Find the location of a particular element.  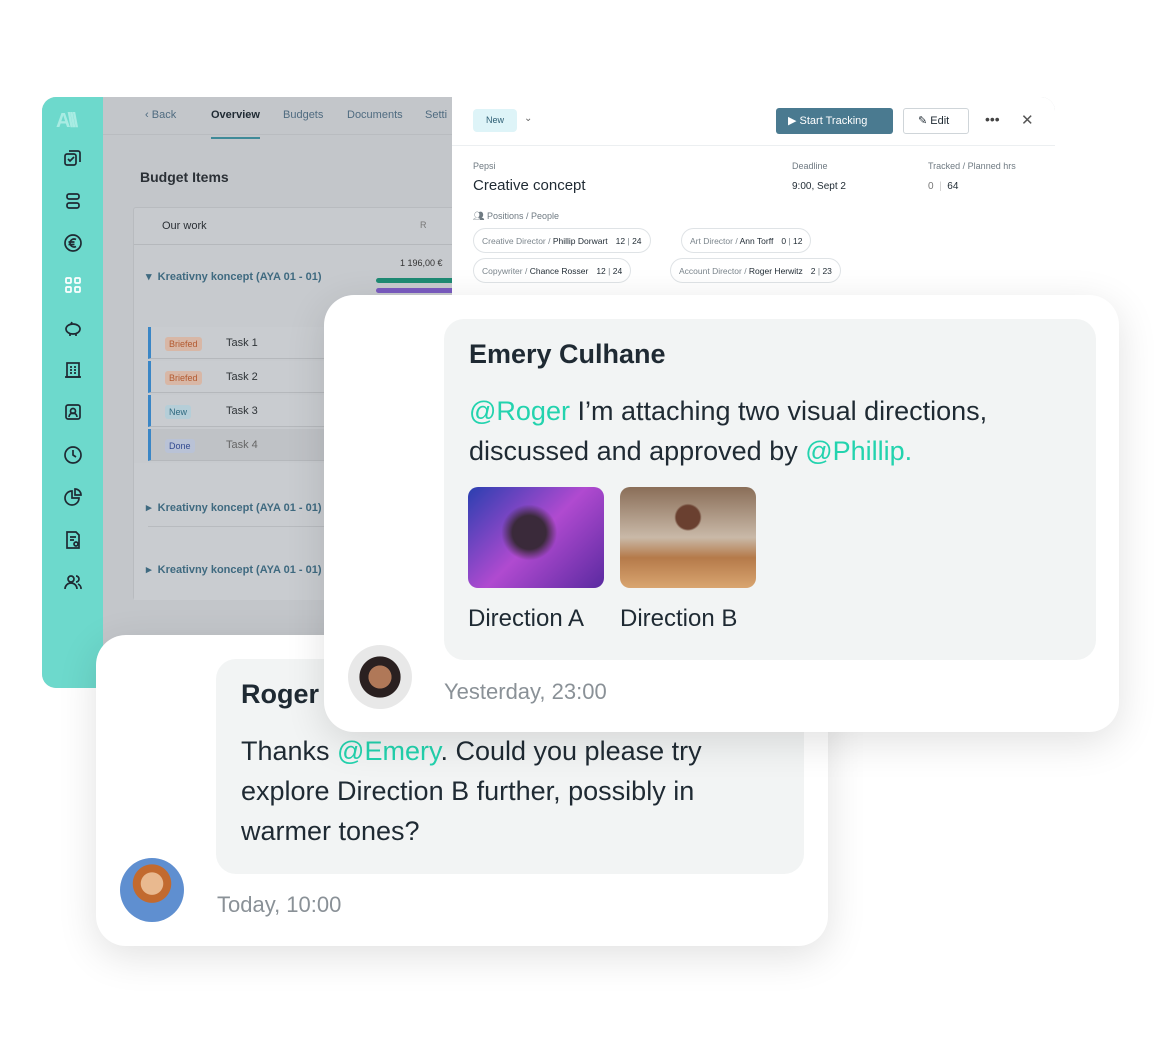

euro-icon is located at coordinates (73, 243).